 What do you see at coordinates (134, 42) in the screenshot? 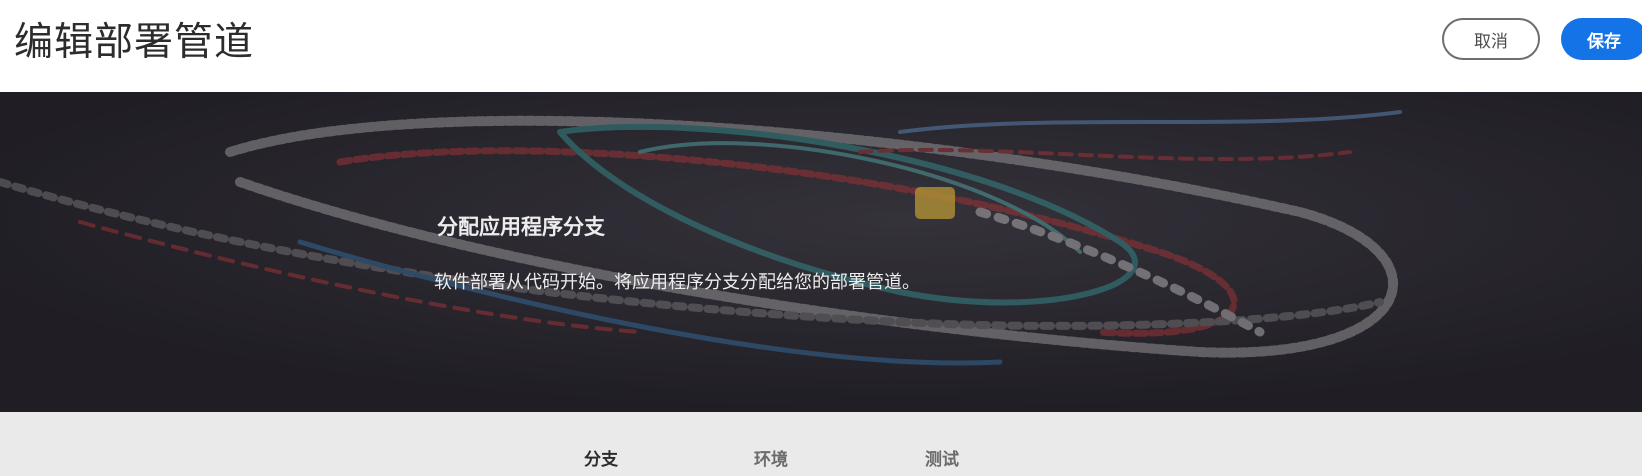
I see `page-title: 编辑部署管道` at bounding box center [134, 42].